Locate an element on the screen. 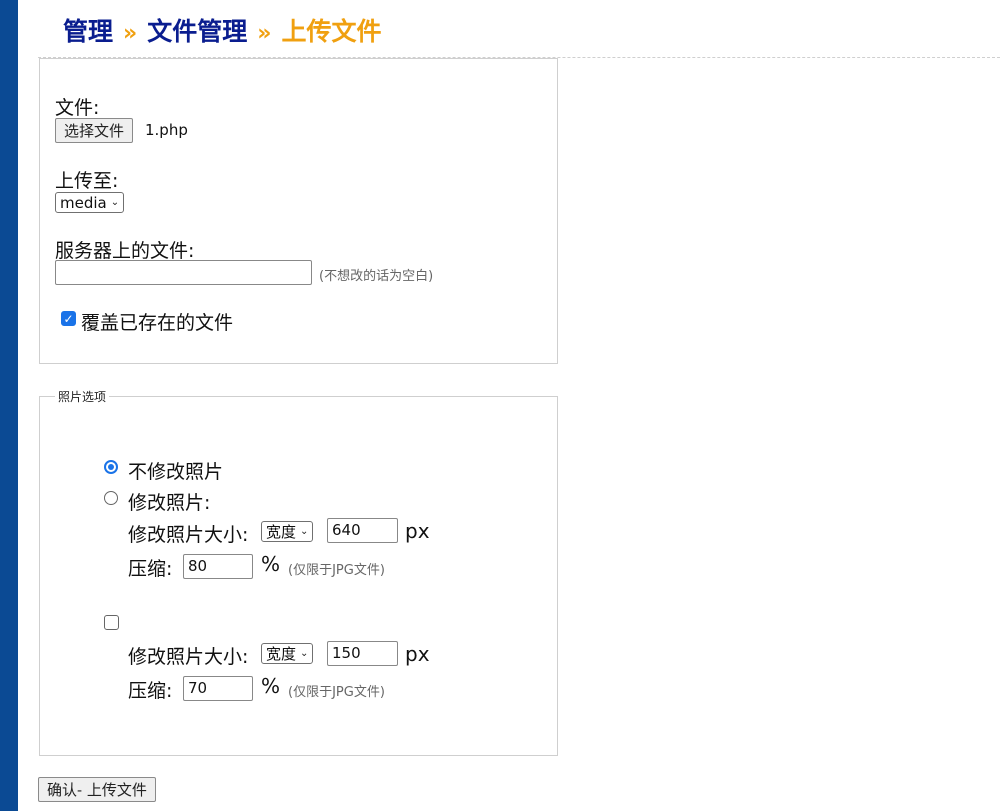 This screenshot has width=1000, height=811. server-file-label: 服务器上的文件: is located at coordinates (125, 251).